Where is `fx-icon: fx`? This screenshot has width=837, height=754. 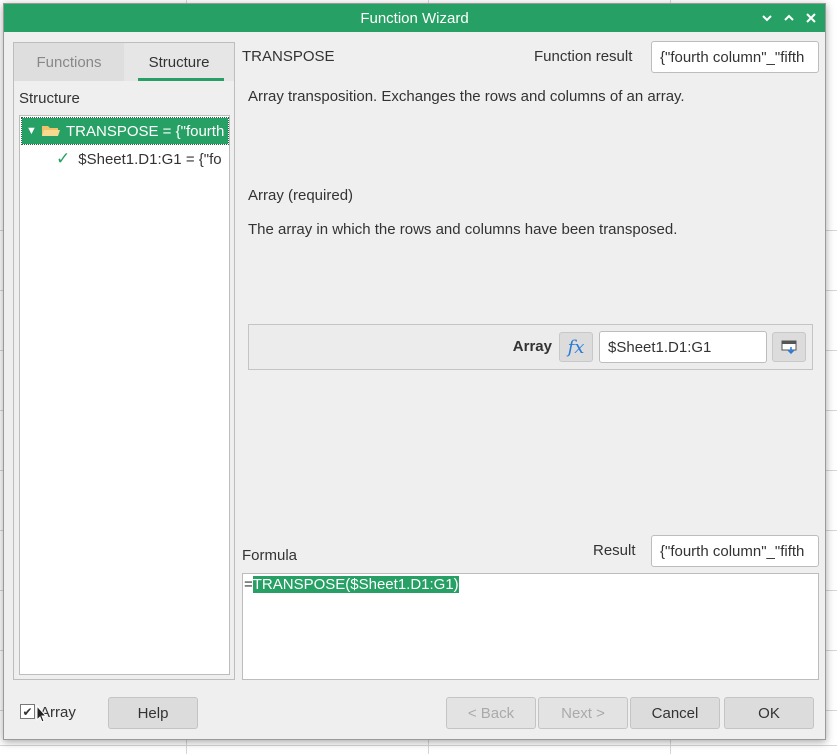 fx-icon: fx is located at coordinates (576, 347).